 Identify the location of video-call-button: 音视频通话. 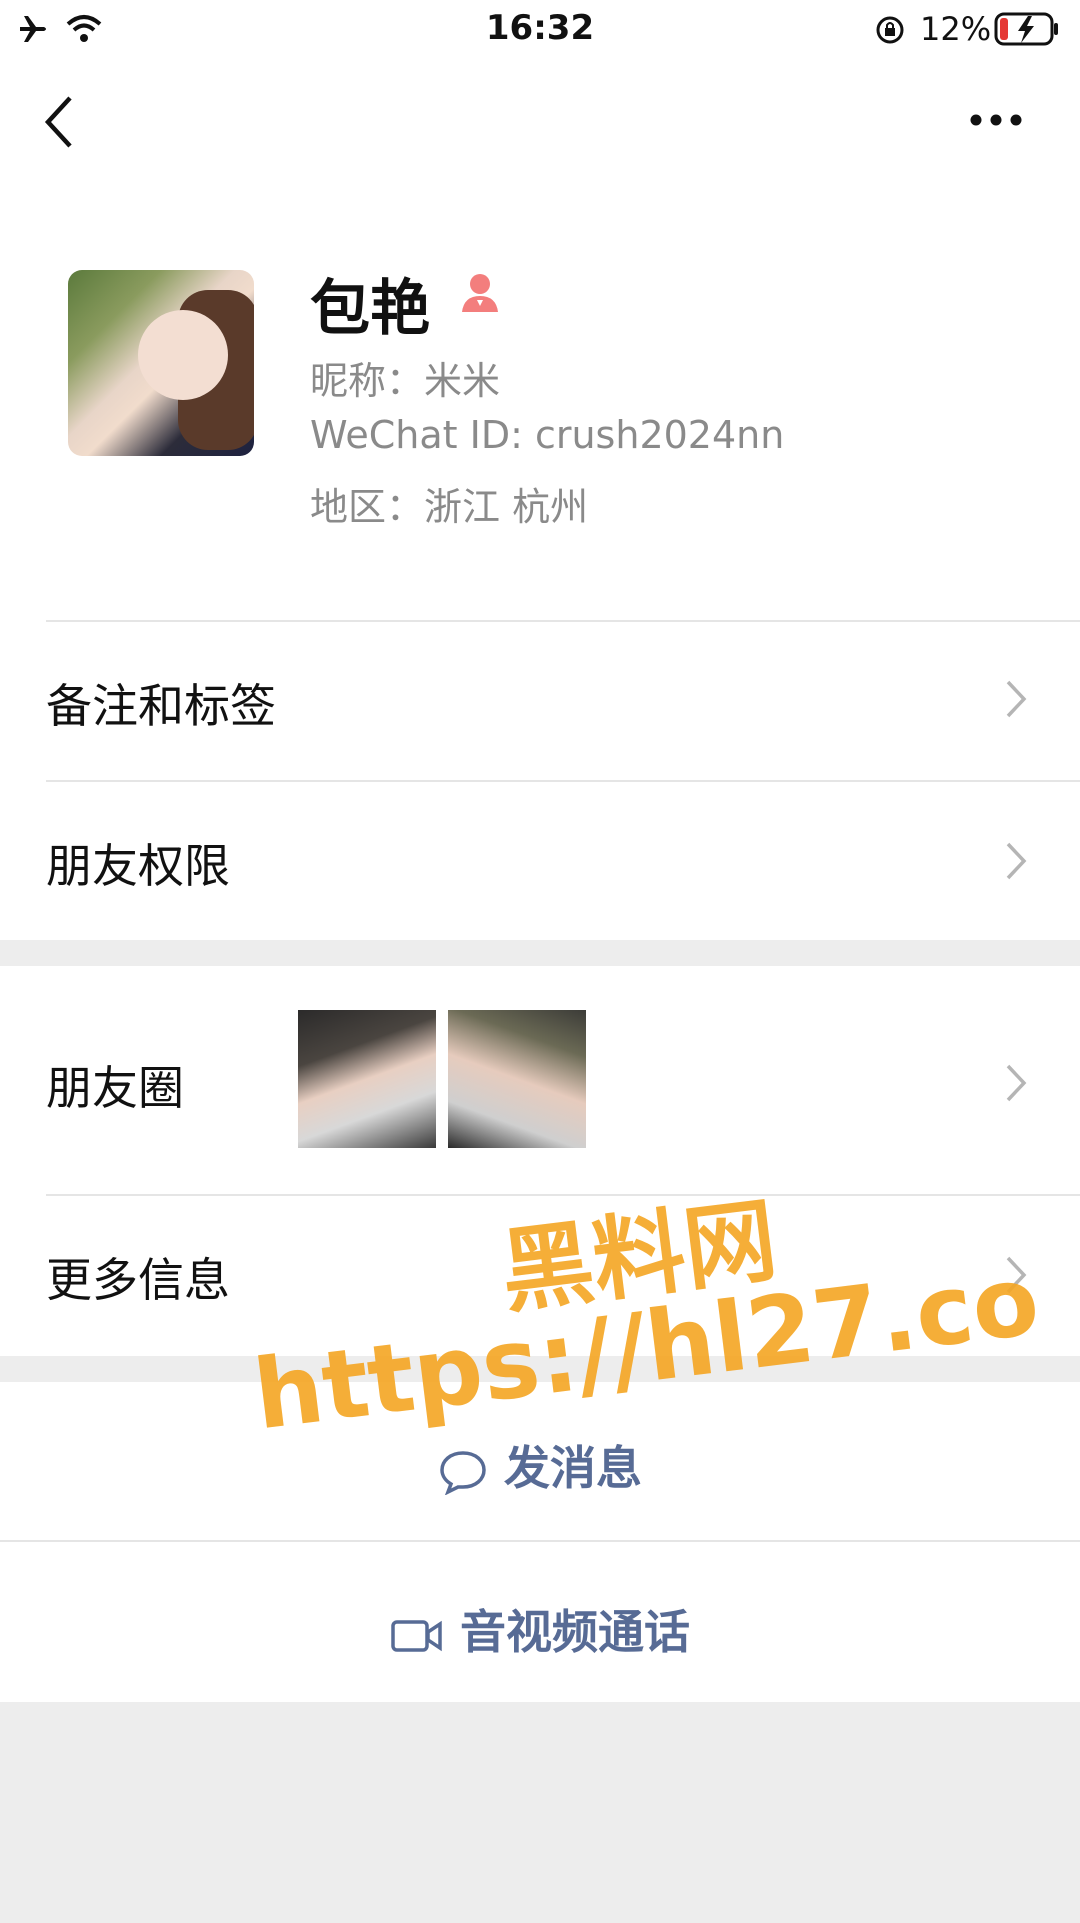
(540, 1622).